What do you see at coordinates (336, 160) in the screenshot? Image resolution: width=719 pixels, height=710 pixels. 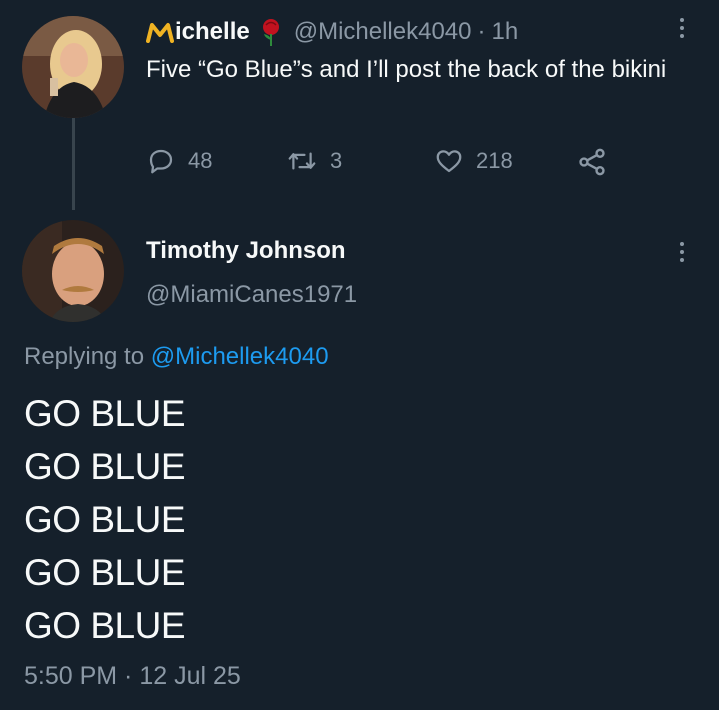 I see `retweet-count: 3` at bounding box center [336, 160].